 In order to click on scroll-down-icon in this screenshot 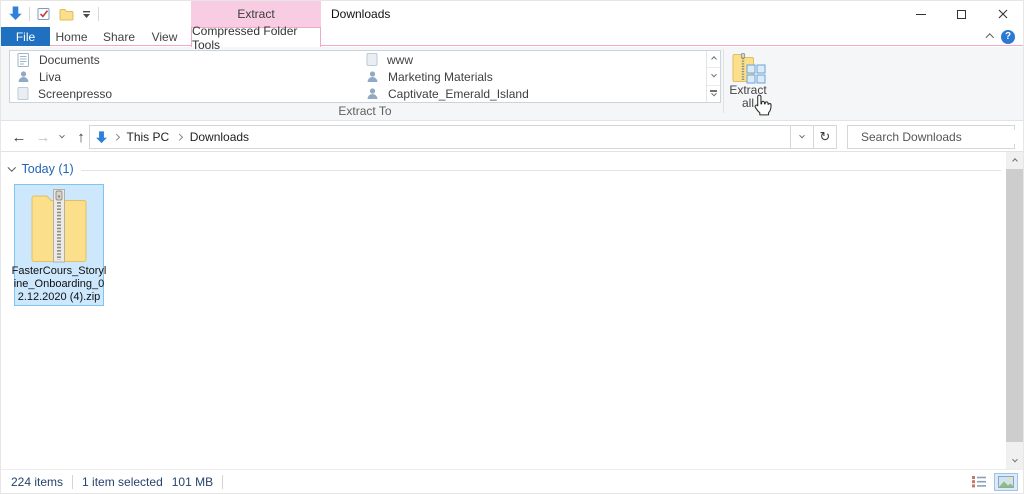, I will do `click(1014, 460)`.